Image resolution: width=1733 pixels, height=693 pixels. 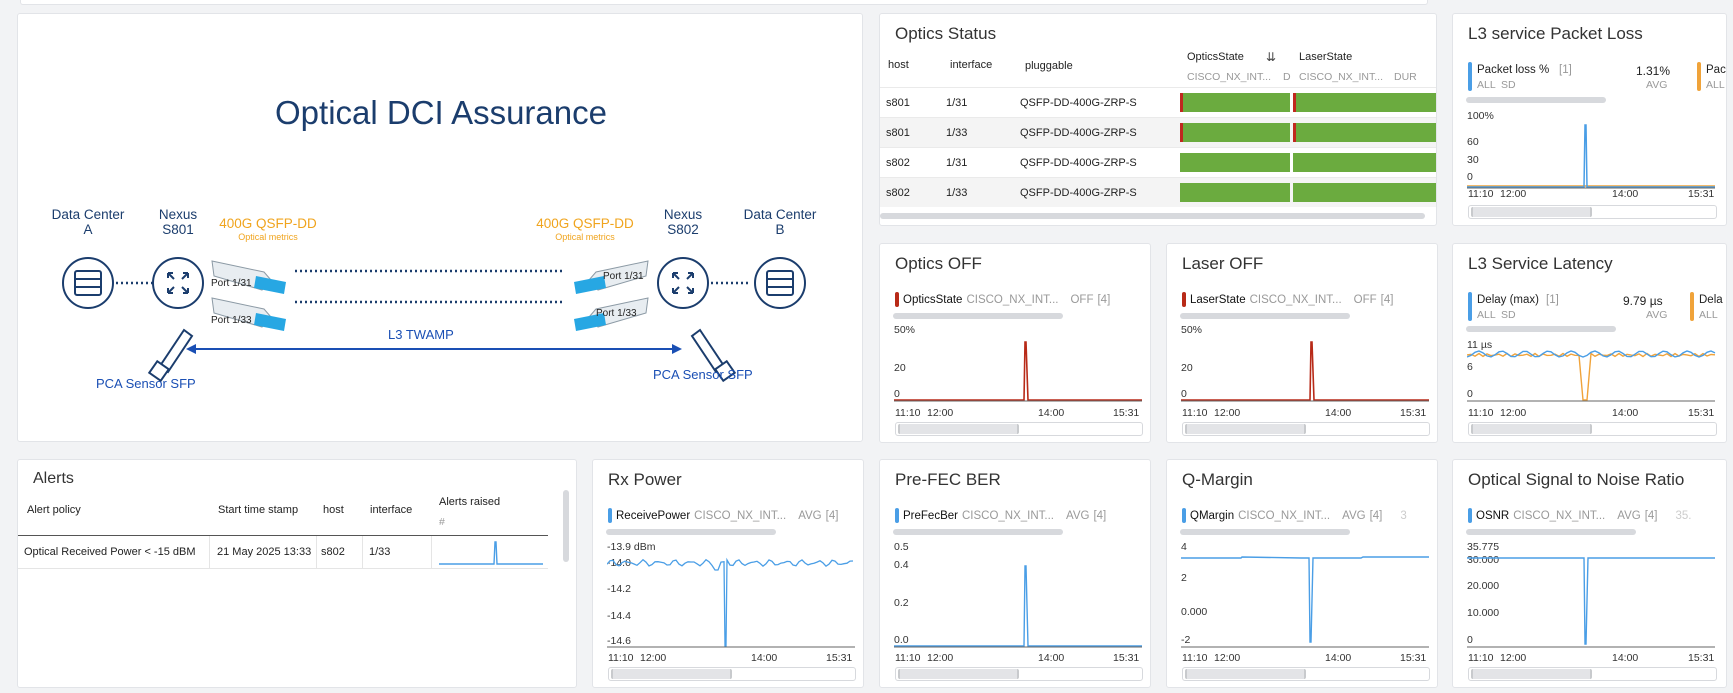 What do you see at coordinates (780, 222) in the screenshot?
I see `dc-b-label: Data Center B` at bounding box center [780, 222].